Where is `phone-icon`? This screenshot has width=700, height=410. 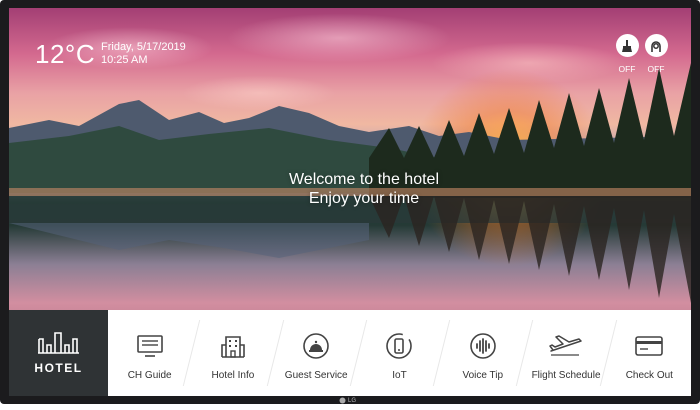
phone-icon is located at coordinates (399, 346).